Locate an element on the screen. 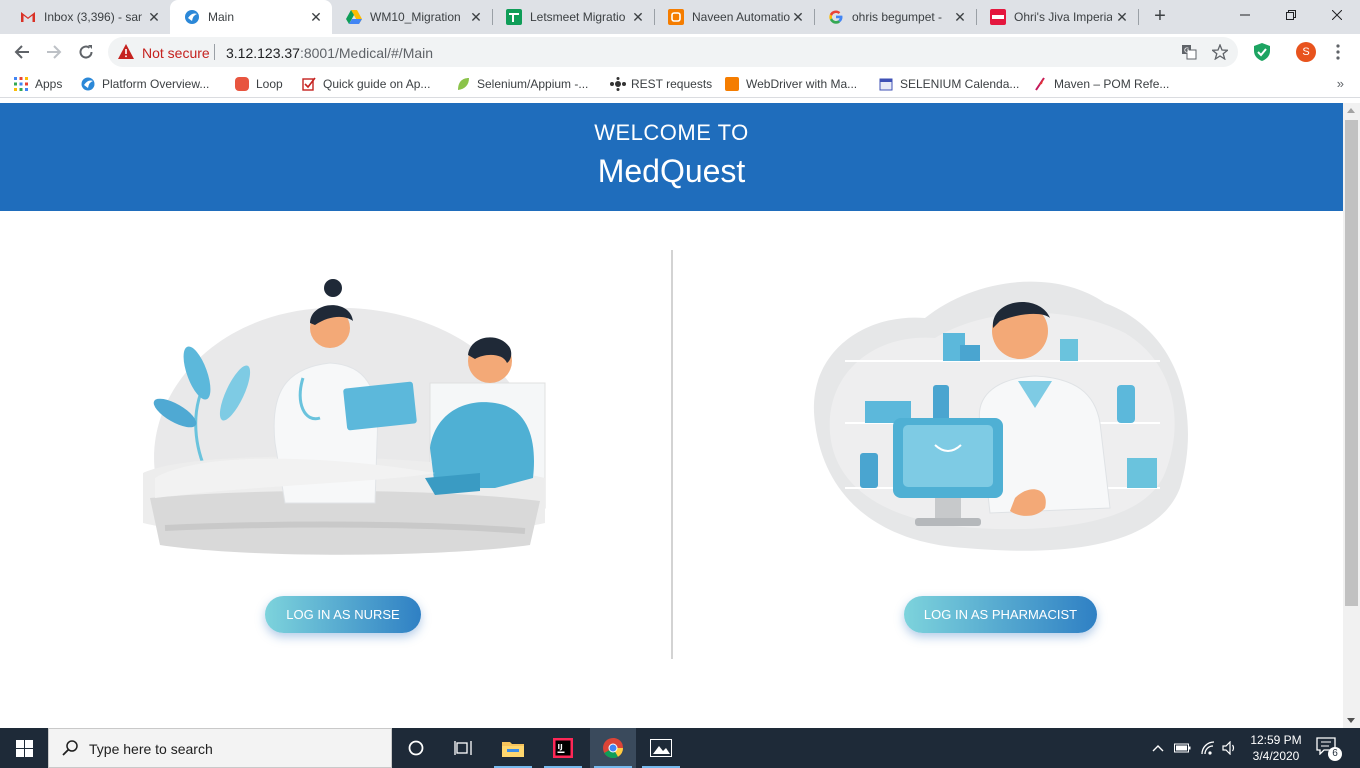  scroll-thumb is located at coordinates (1351, 363).